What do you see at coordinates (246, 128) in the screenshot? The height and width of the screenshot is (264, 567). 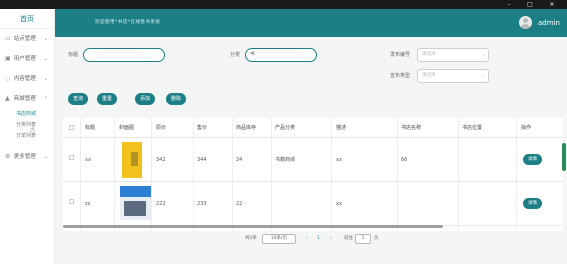 I see `column-header: 商品库存` at bounding box center [246, 128].